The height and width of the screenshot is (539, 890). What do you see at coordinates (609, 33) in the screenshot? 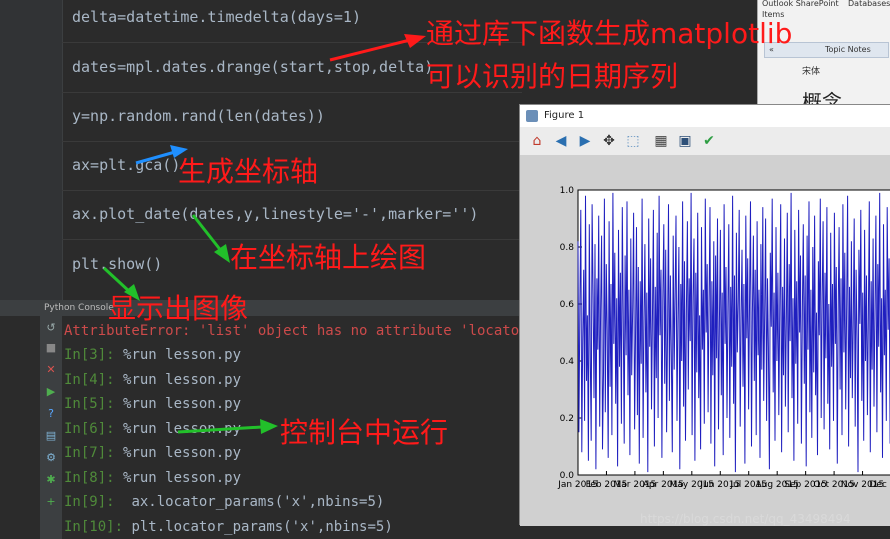
I see `annotation-drange: 通过库下函数生成matplotlib` at bounding box center [609, 33].